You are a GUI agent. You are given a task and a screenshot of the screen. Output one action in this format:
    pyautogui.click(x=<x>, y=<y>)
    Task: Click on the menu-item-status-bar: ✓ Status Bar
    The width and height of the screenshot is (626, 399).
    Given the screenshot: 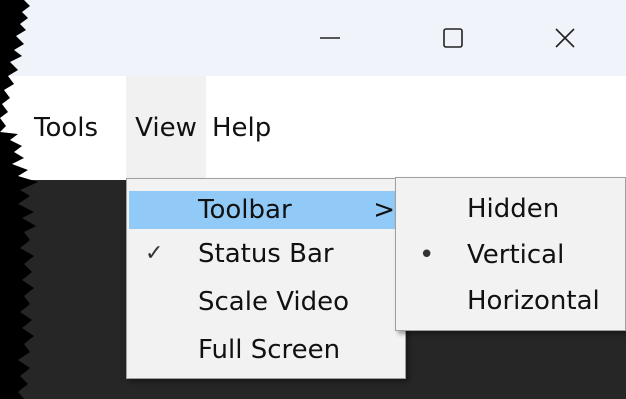 What is the action you would take?
    pyautogui.click(x=266, y=254)
    